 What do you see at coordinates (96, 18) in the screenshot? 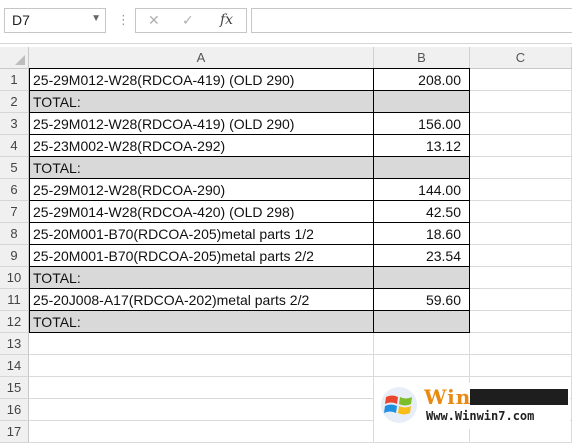
I see `name-box-dropdown-icon: ▼` at bounding box center [96, 18].